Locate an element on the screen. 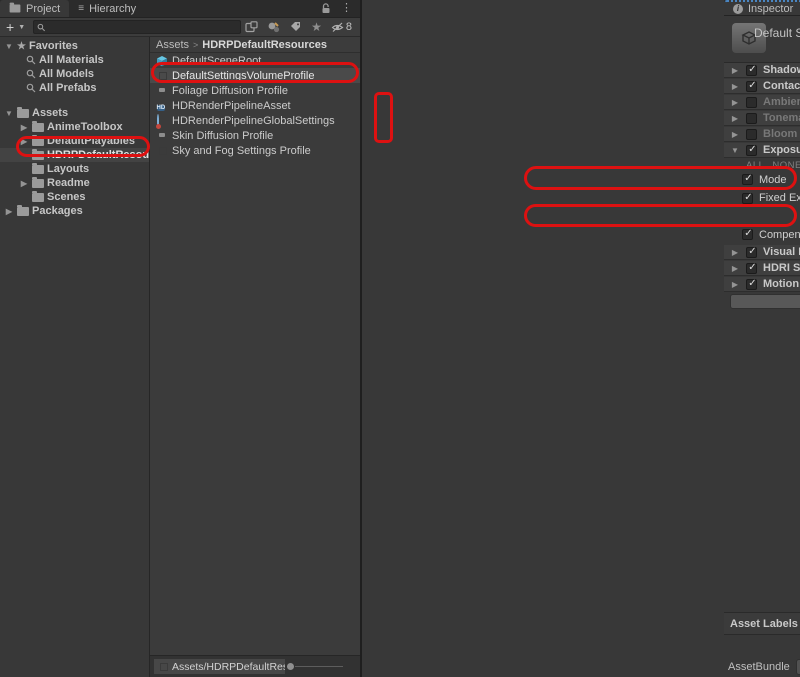 The width and height of the screenshot is (800, 677). tree-item-favorites: ▼ ★ Favorites is located at coordinates (74, 46).